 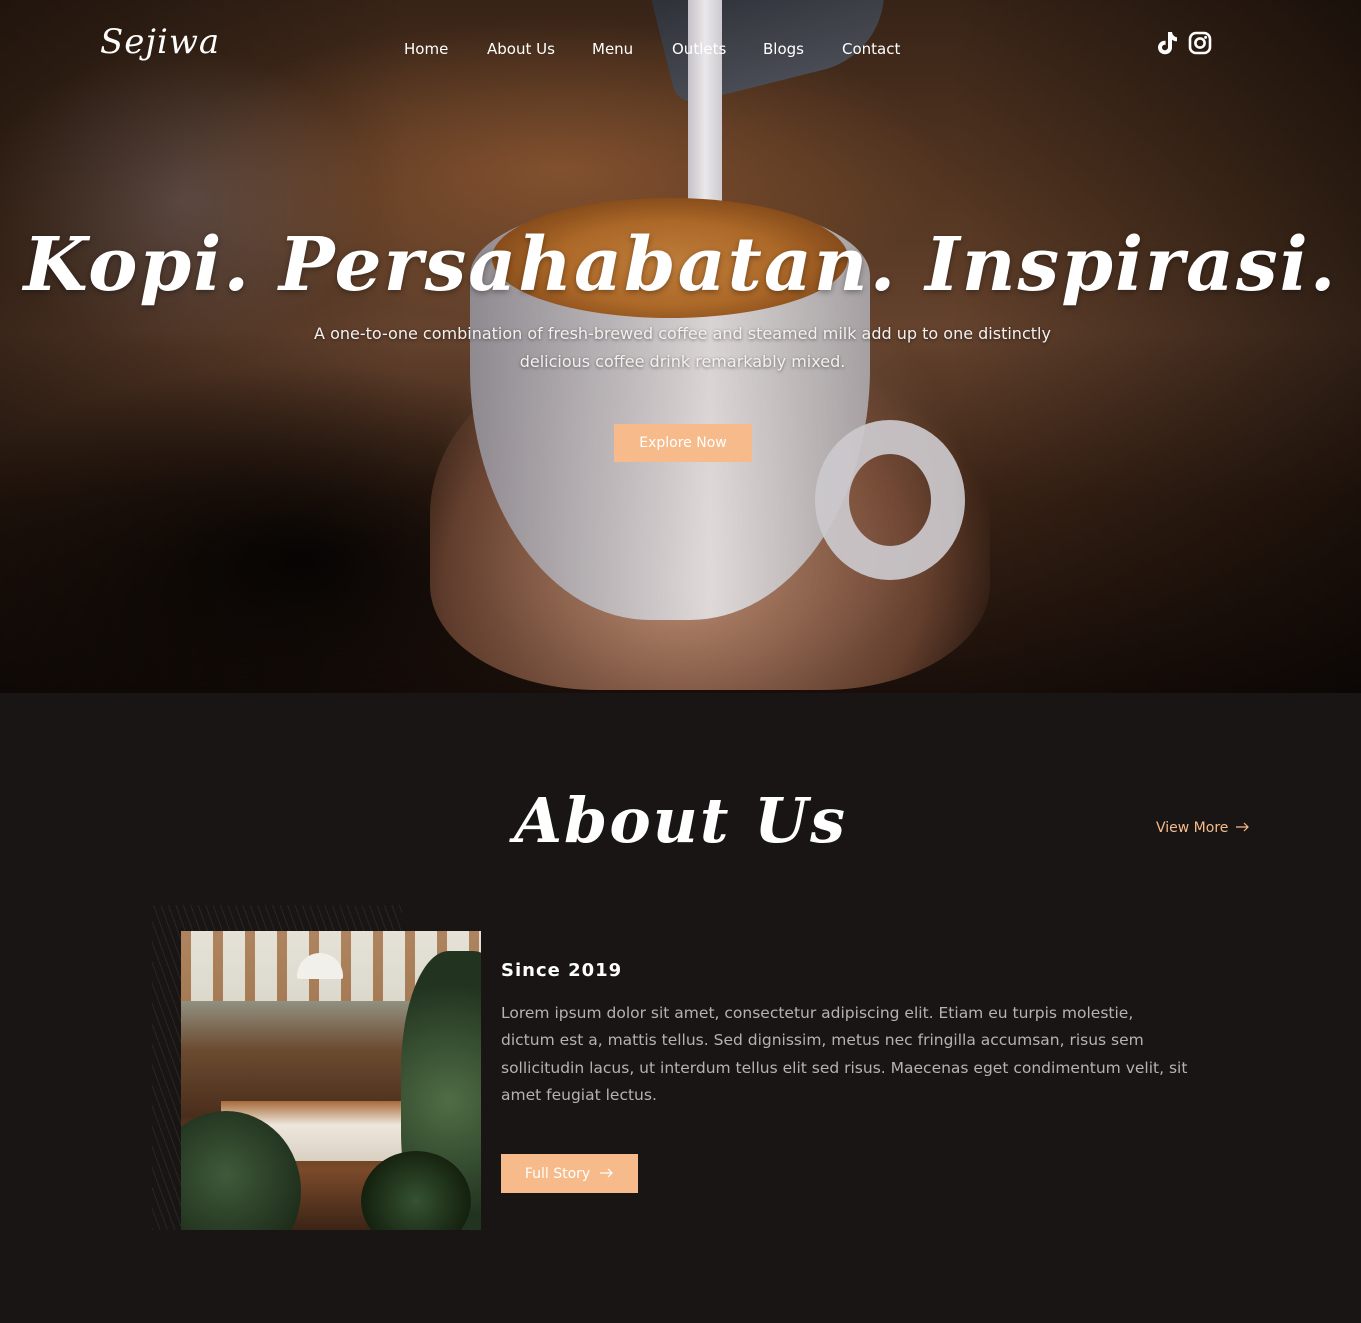 What do you see at coordinates (160, 42) in the screenshot?
I see `brand-logo: Sejiwa` at bounding box center [160, 42].